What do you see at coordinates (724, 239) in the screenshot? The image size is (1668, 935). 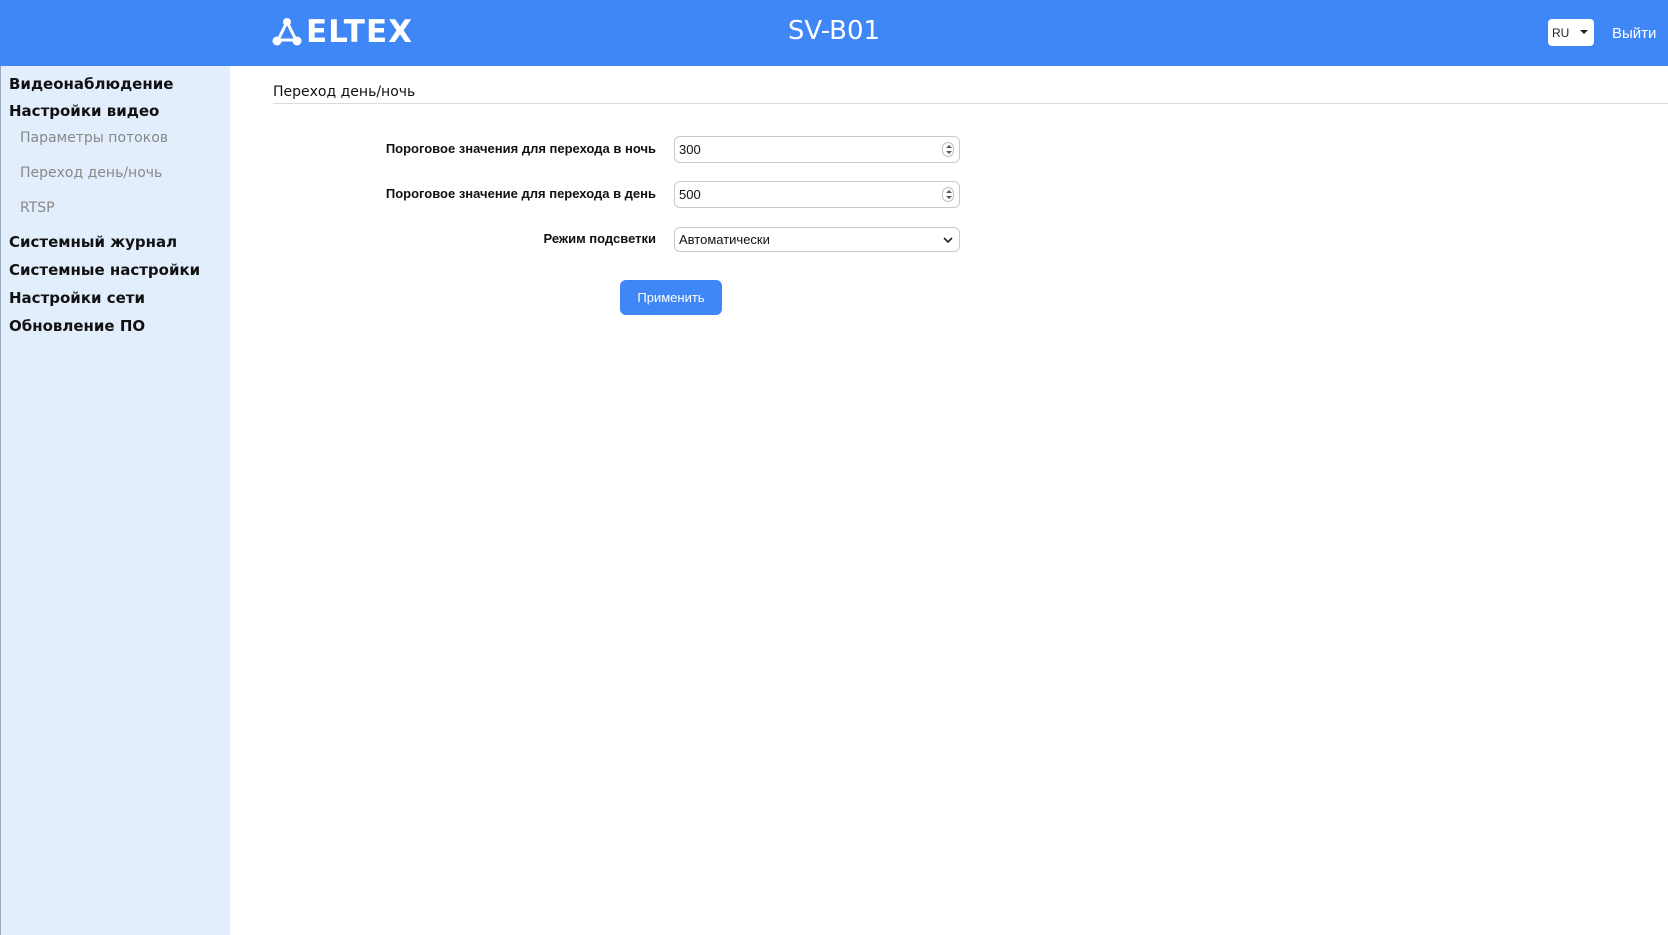 I see `backlight-mode-value: Автоматически` at bounding box center [724, 239].